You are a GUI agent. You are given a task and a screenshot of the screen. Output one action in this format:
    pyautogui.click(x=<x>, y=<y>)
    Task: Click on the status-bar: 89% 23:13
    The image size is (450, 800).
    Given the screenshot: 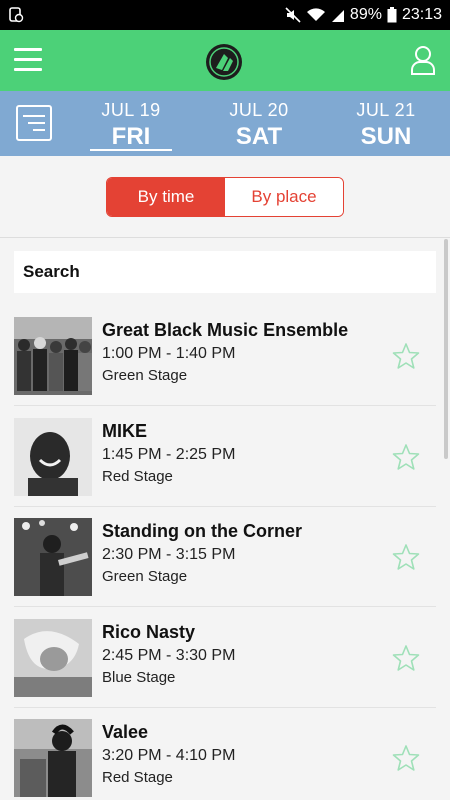 What is the action you would take?
    pyautogui.click(x=225, y=15)
    